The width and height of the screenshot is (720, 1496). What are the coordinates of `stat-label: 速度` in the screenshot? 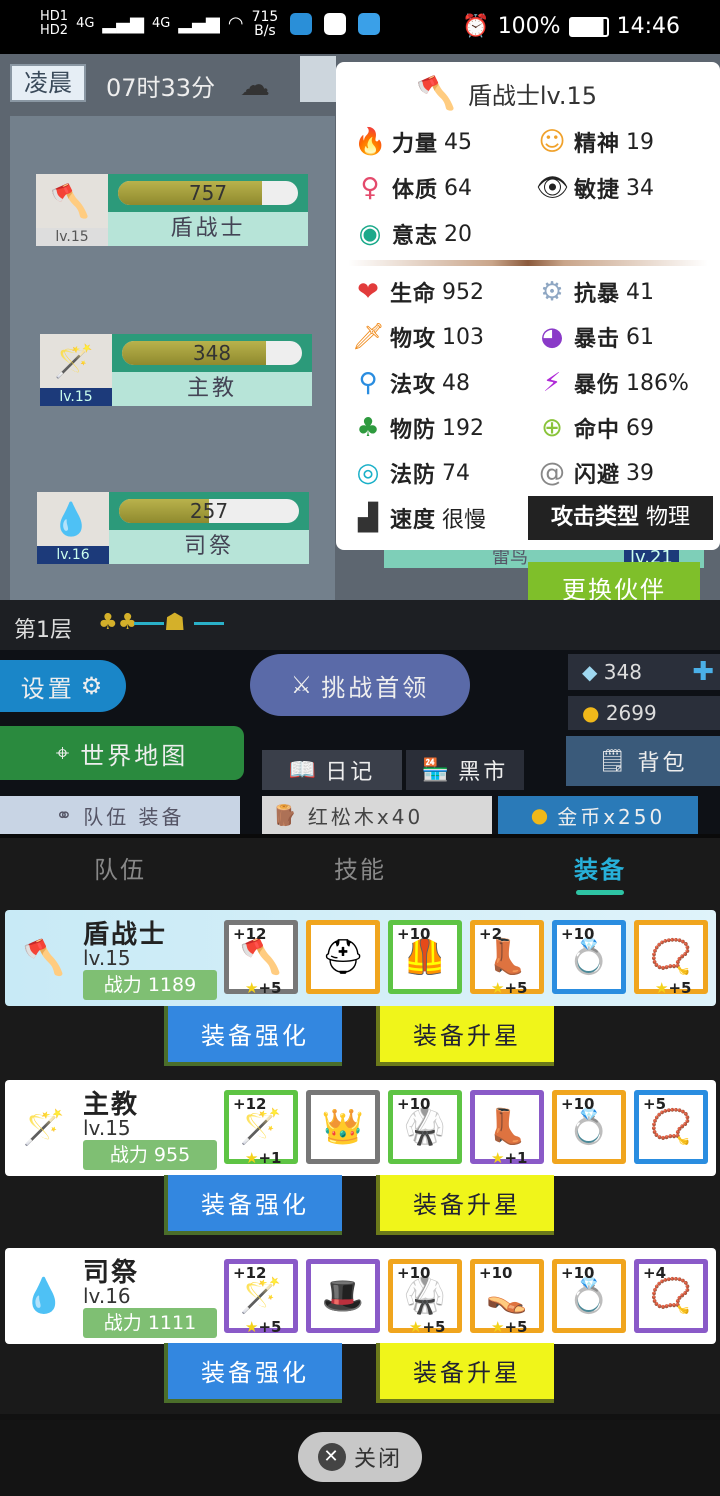 It's located at (413, 520).